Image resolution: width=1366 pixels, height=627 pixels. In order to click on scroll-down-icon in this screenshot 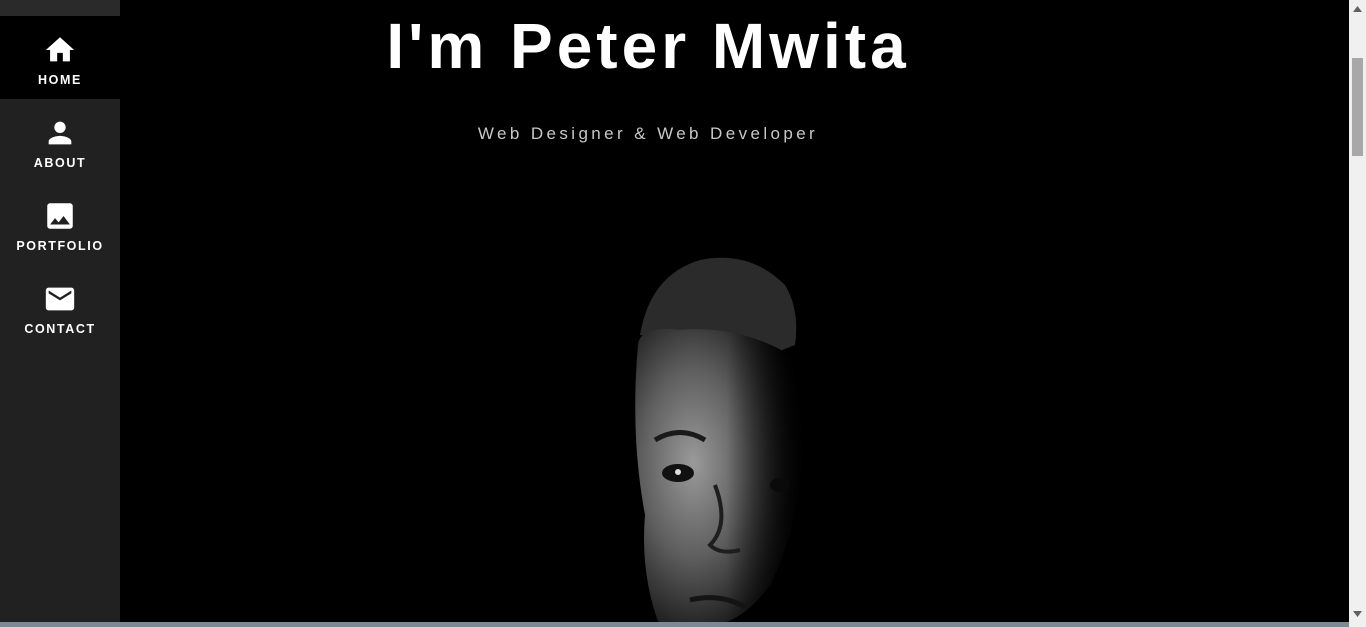, I will do `click(1357, 613)`.